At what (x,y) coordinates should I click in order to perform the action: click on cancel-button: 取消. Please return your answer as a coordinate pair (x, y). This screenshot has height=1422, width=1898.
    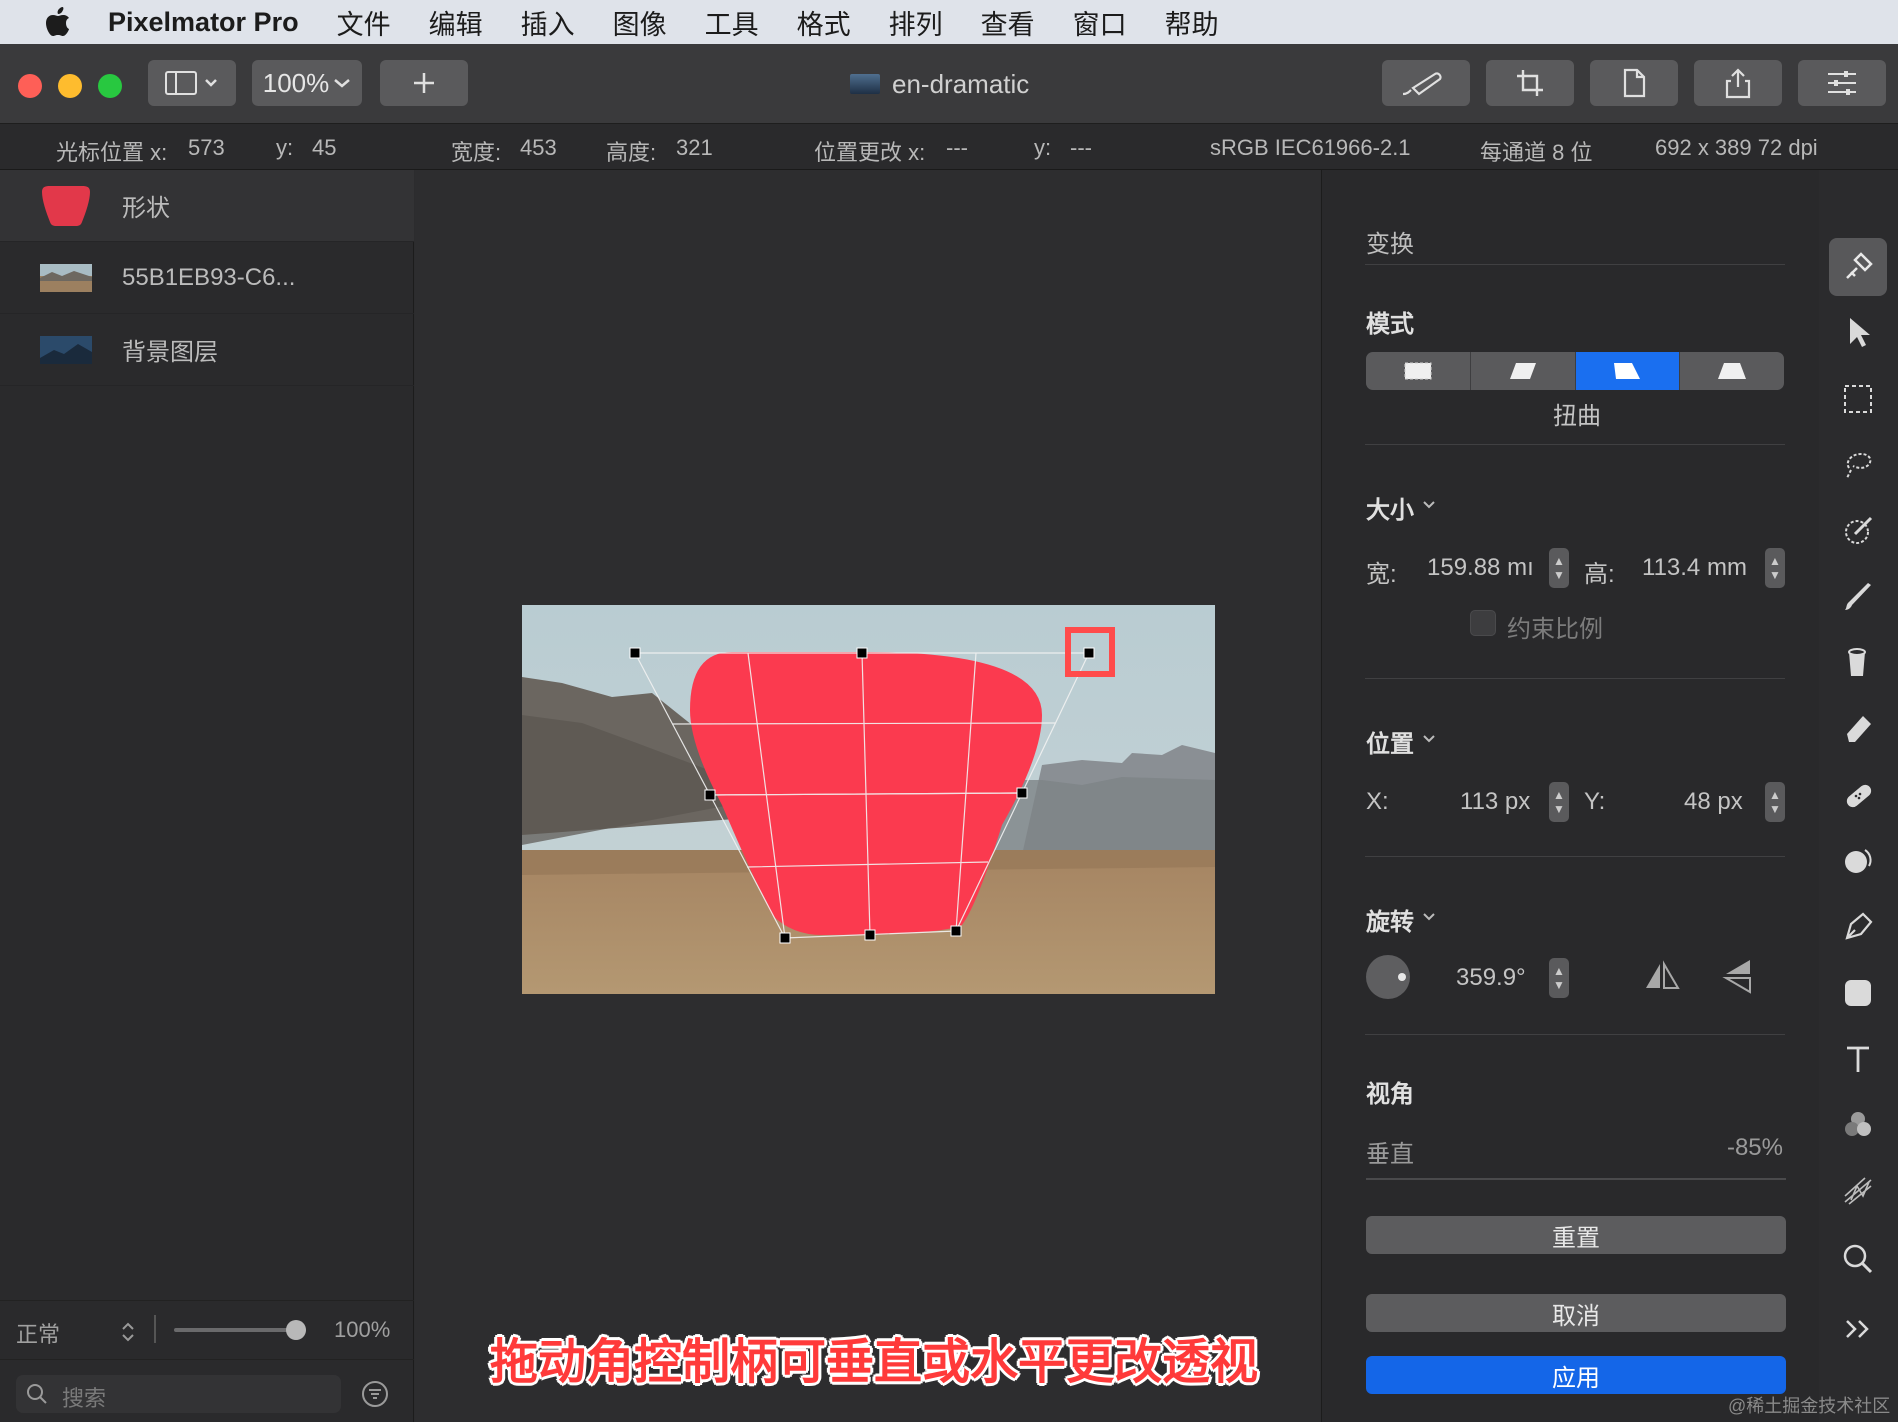
    Looking at the image, I should click on (1576, 1313).